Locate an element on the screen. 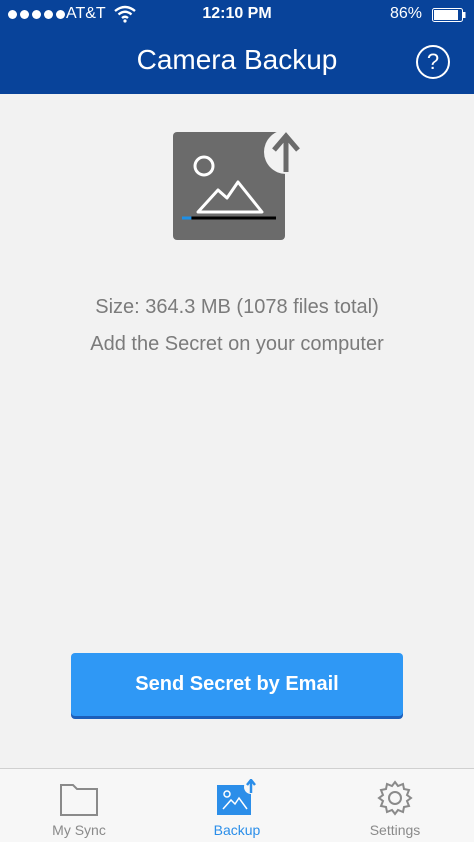  camera-backup-illustration is located at coordinates (240, 186).